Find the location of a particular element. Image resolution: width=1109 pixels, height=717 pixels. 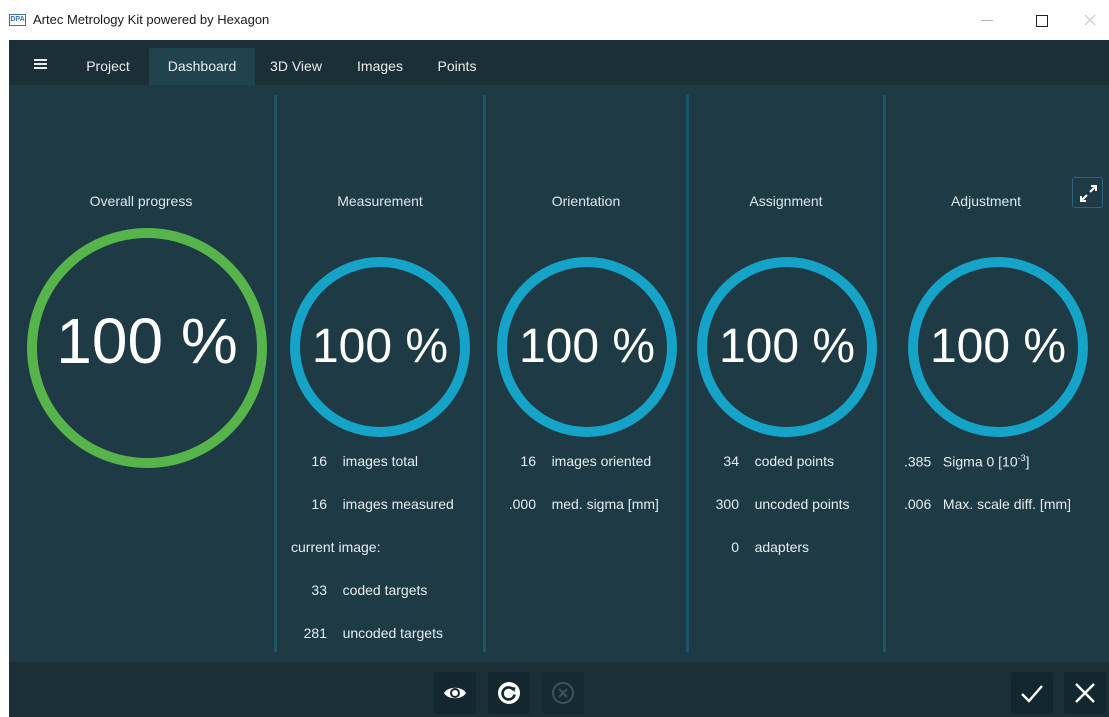

expand-button is located at coordinates (1087, 192).